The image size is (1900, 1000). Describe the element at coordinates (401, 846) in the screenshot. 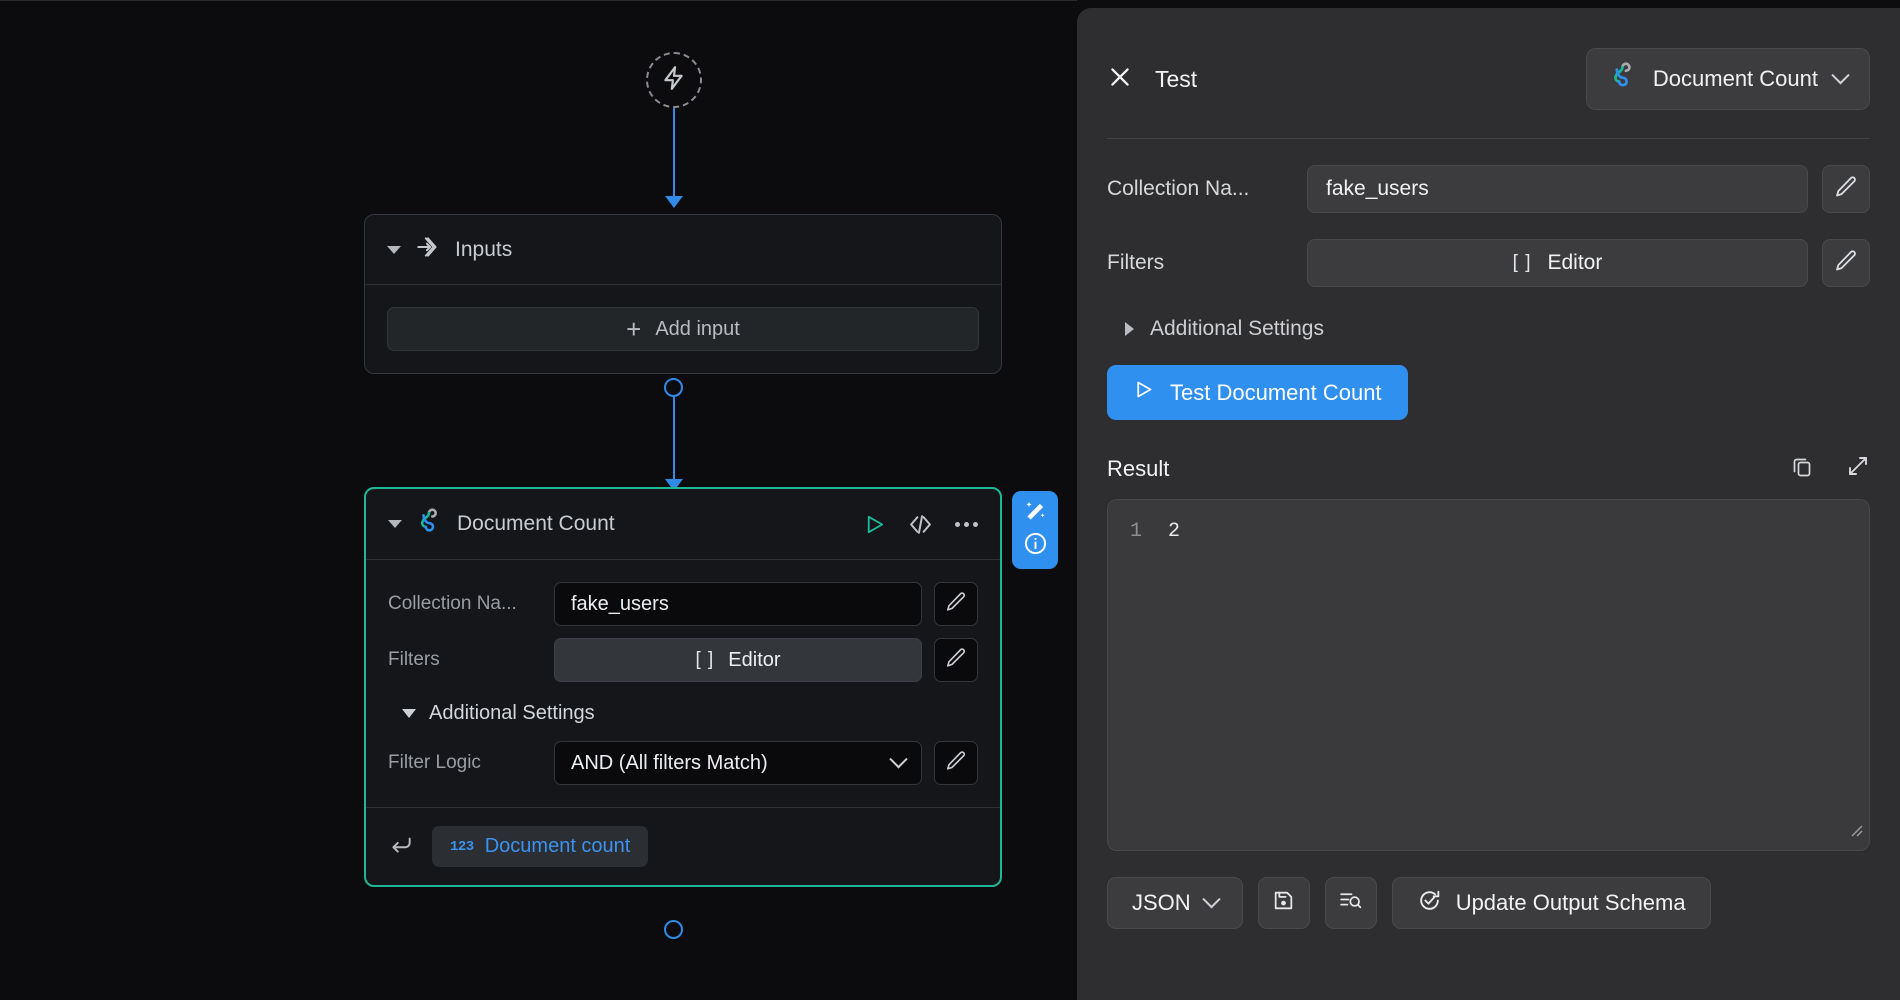

I see `output-return-arrow-icon` at that location.